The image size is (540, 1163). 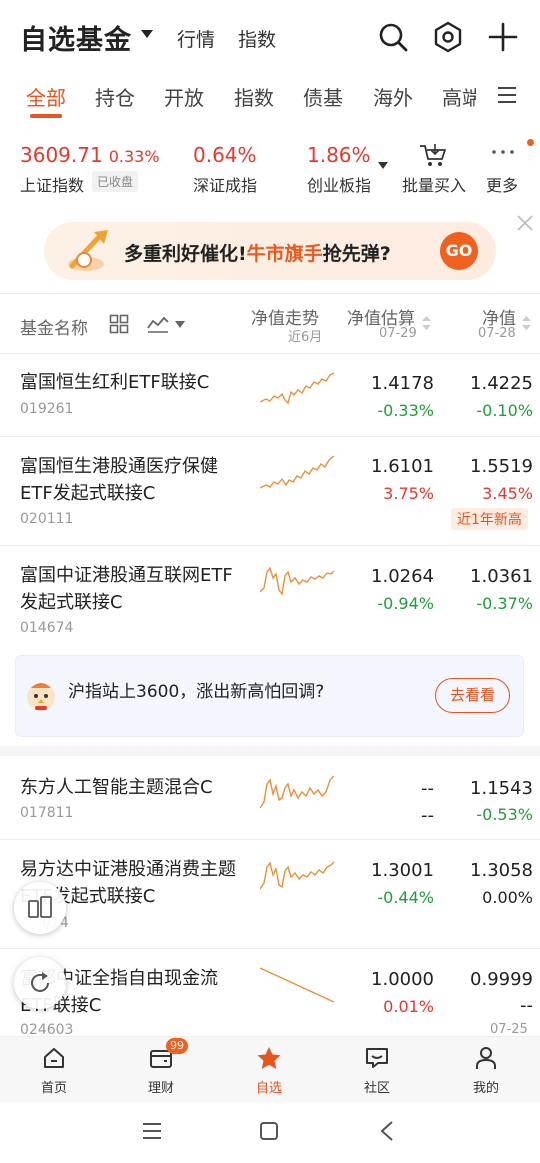 What do you see at coordinates (501, 576) in the screenshot?
I see `fund-nav-value: 1.0361` at bounding box center [501, 576].